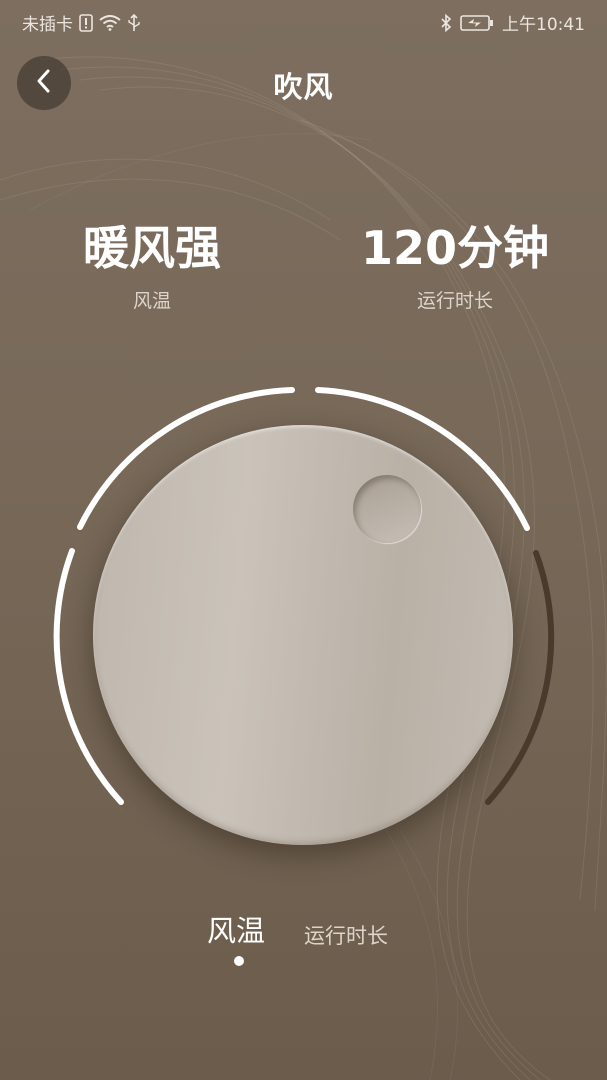  What do you see at coordinates (387, 509) in the screenshot?
I see `knob-indicator` at bounding box center [387, 509].